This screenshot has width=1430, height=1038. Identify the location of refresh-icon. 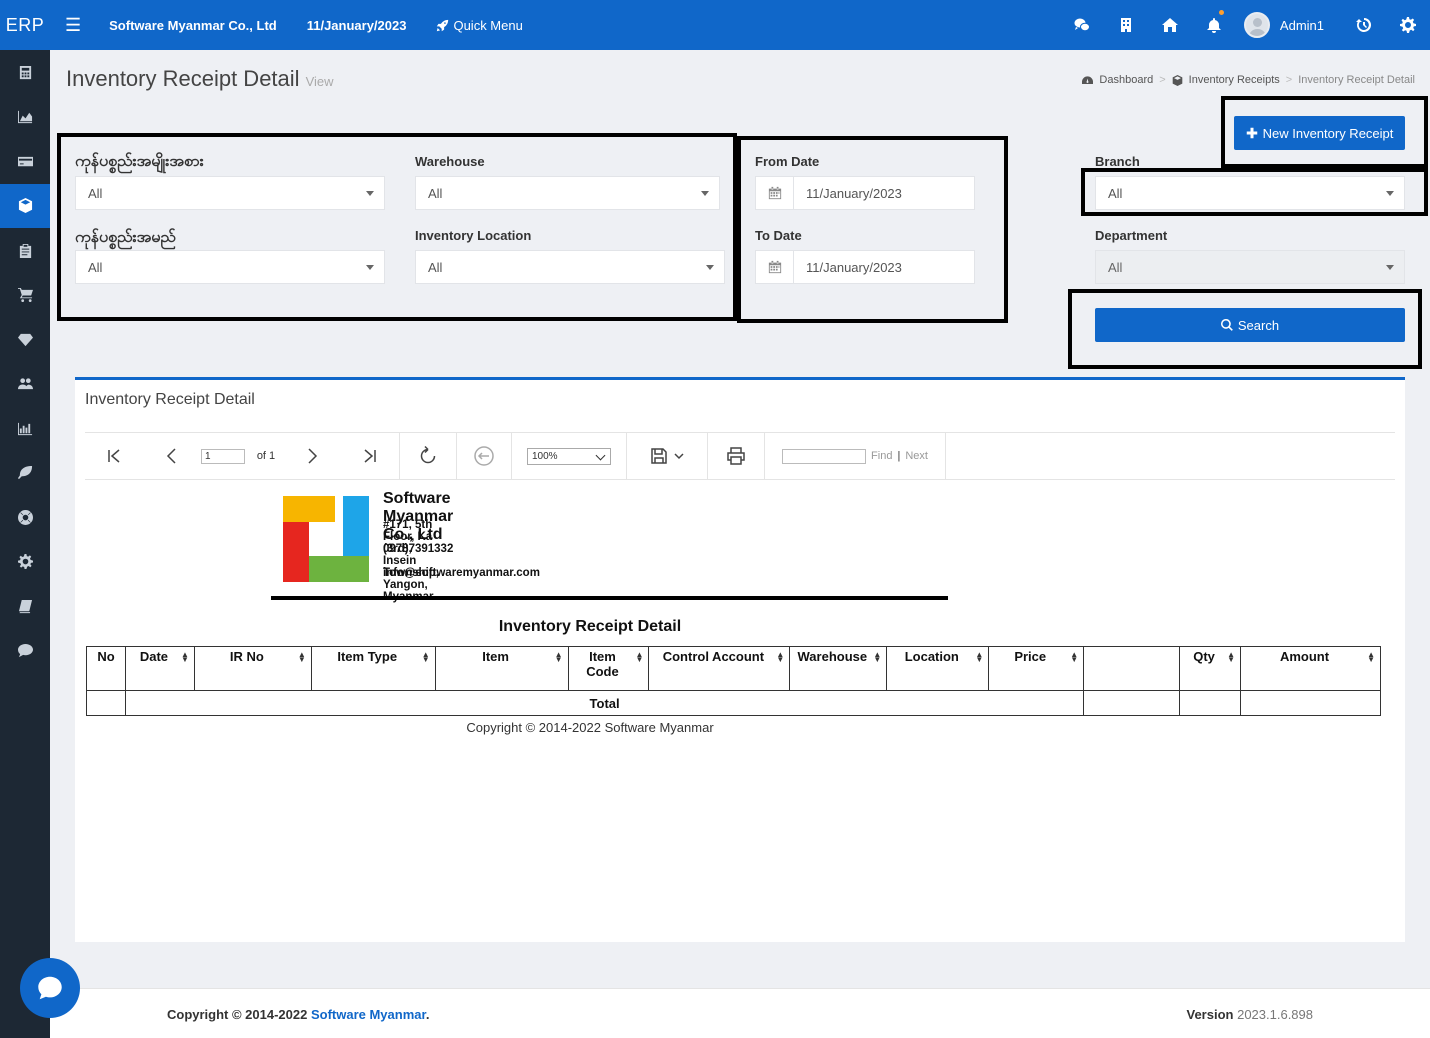
(428, 456).